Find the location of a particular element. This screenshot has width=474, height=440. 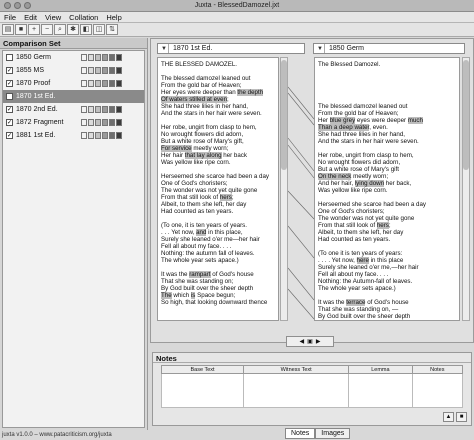

toggle-icon: ◫ is located at coordinates (99, 29).